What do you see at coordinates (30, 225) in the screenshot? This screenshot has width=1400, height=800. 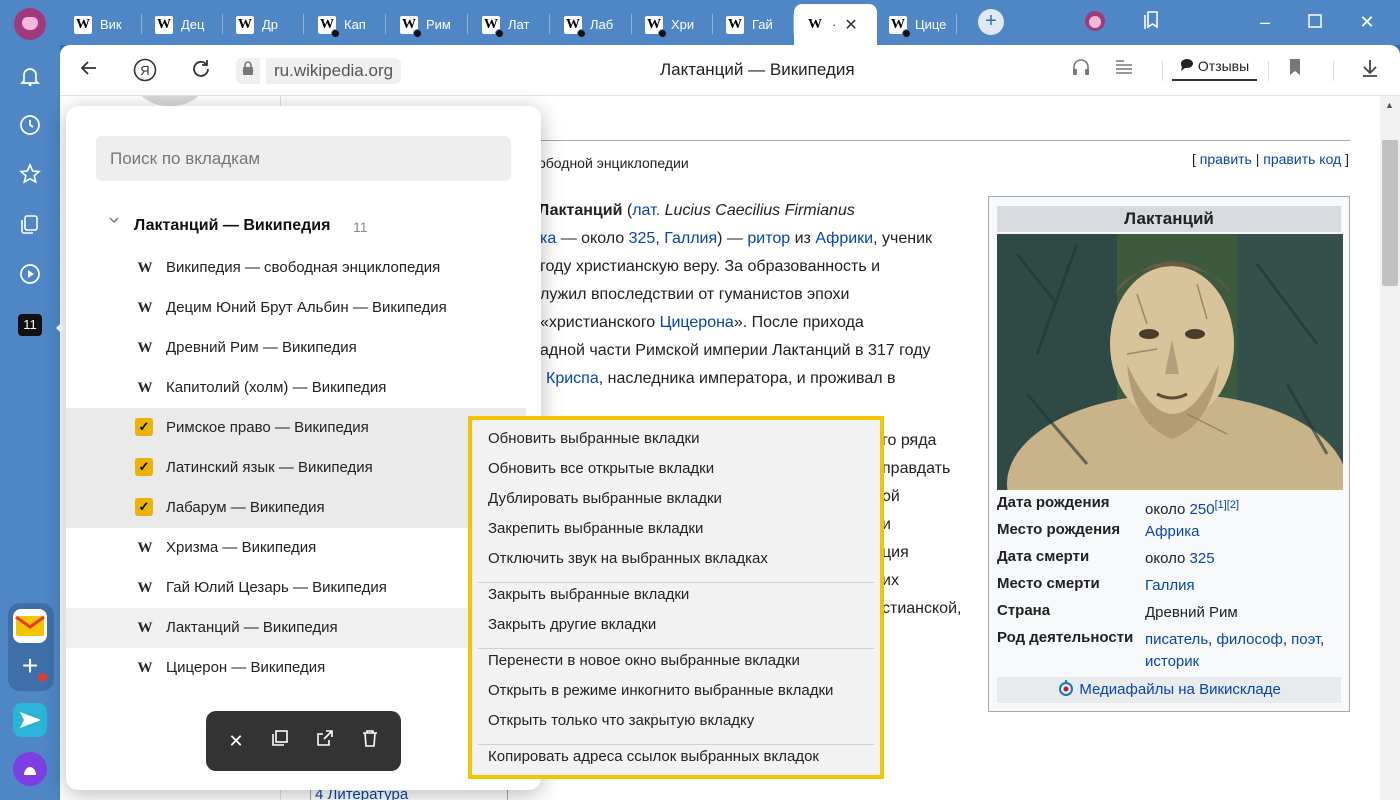 I see `collections-cards-icon` at bounding box center [30, 225].